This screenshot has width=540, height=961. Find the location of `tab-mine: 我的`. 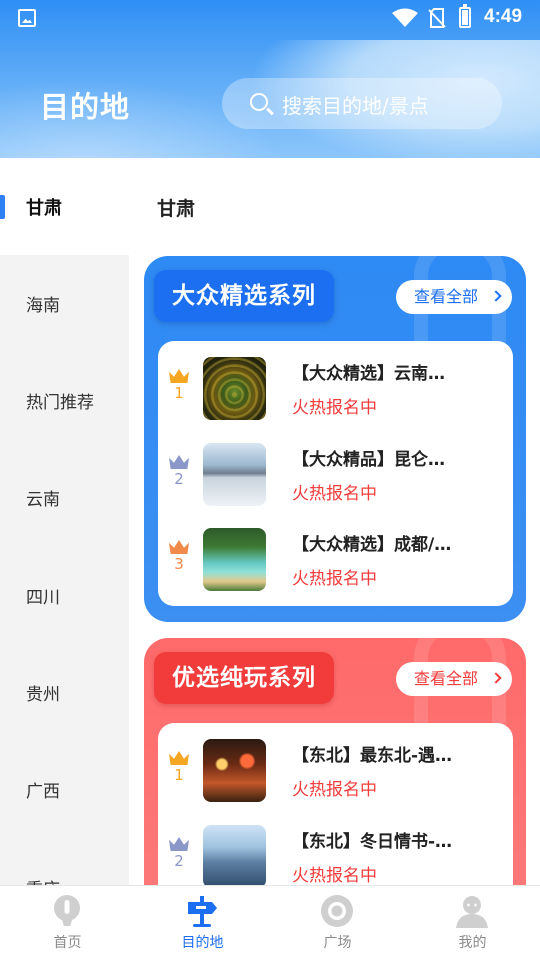

tab-mine: 我的 is located at coordinates (472, 923).